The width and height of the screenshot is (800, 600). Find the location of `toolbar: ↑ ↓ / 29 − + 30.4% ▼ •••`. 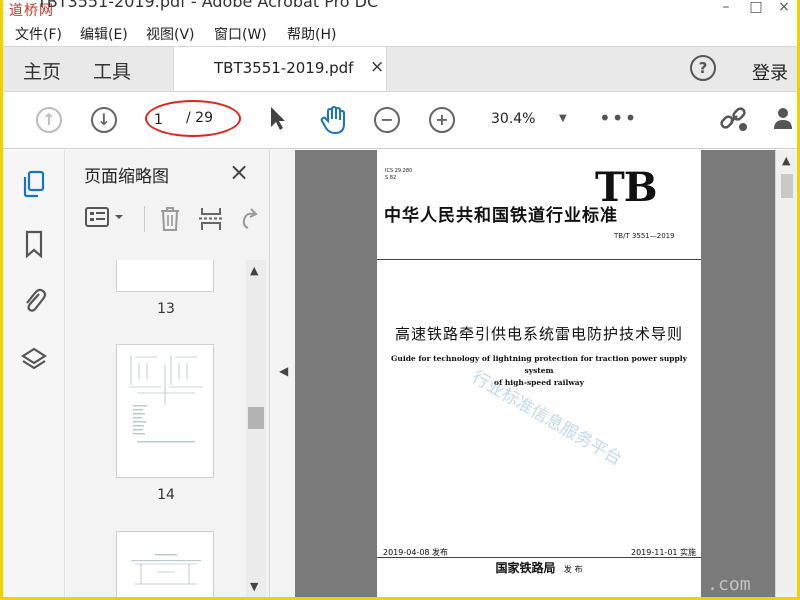

toolbar: ↑ ↓ / 29 − + 30.4% ▼ ••• is located at coordinates (400, 120).